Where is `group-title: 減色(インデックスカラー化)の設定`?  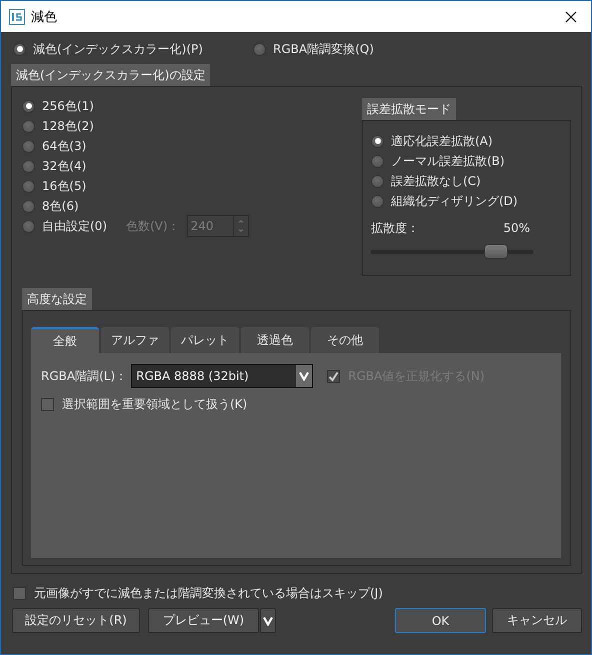 group-title: 減色(インデックスカラー化)の設定 is located at coordinates (110, 75).